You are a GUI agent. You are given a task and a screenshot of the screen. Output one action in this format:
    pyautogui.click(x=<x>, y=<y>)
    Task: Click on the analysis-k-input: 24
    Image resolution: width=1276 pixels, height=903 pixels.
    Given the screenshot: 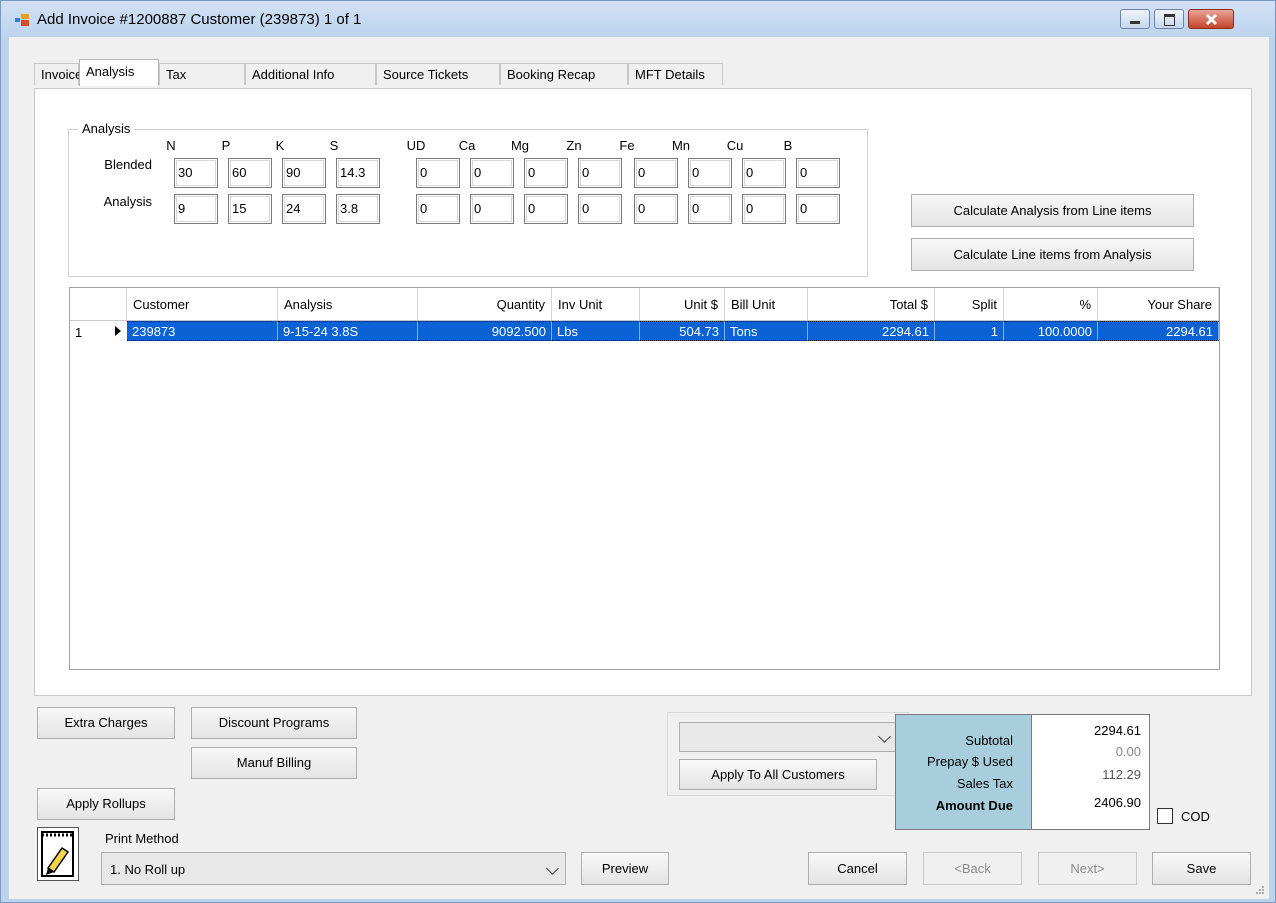 What is the action you would take?
    pyautogui.click(x=304, y=209)
    